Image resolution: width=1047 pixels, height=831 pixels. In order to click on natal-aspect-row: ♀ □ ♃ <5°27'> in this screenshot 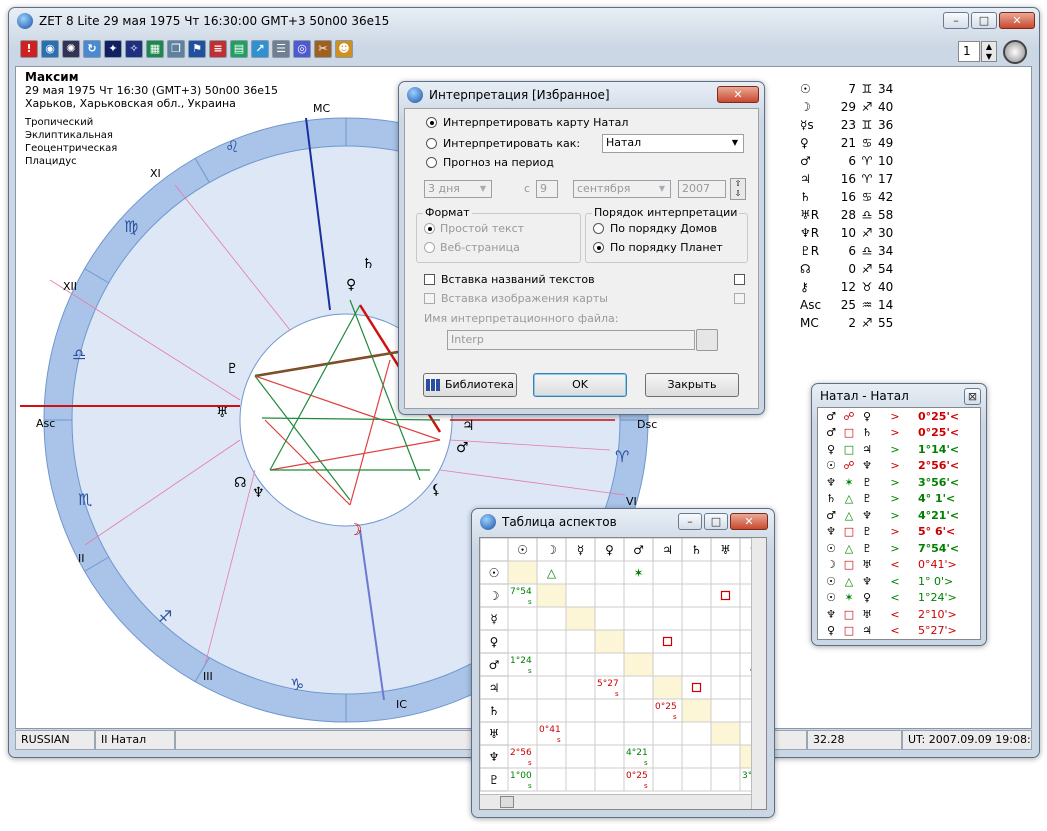, I will do `click(899, 631)`.